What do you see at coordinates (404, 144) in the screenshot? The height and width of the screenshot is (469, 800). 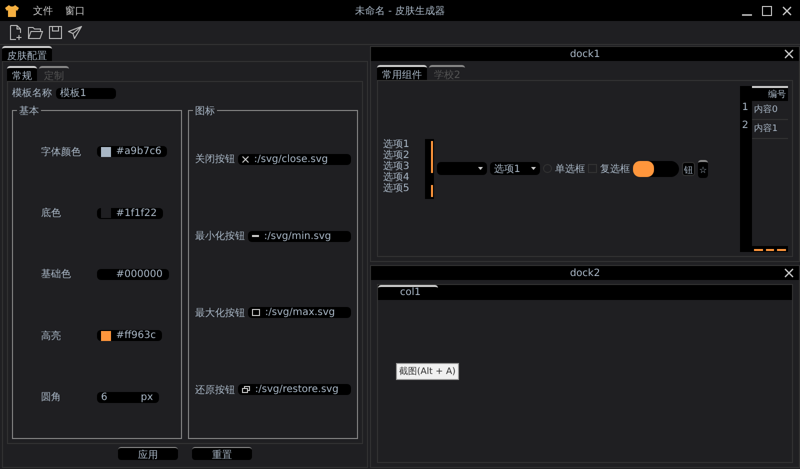 I see `list-item: 选项1` at bounding box center [404, 144].